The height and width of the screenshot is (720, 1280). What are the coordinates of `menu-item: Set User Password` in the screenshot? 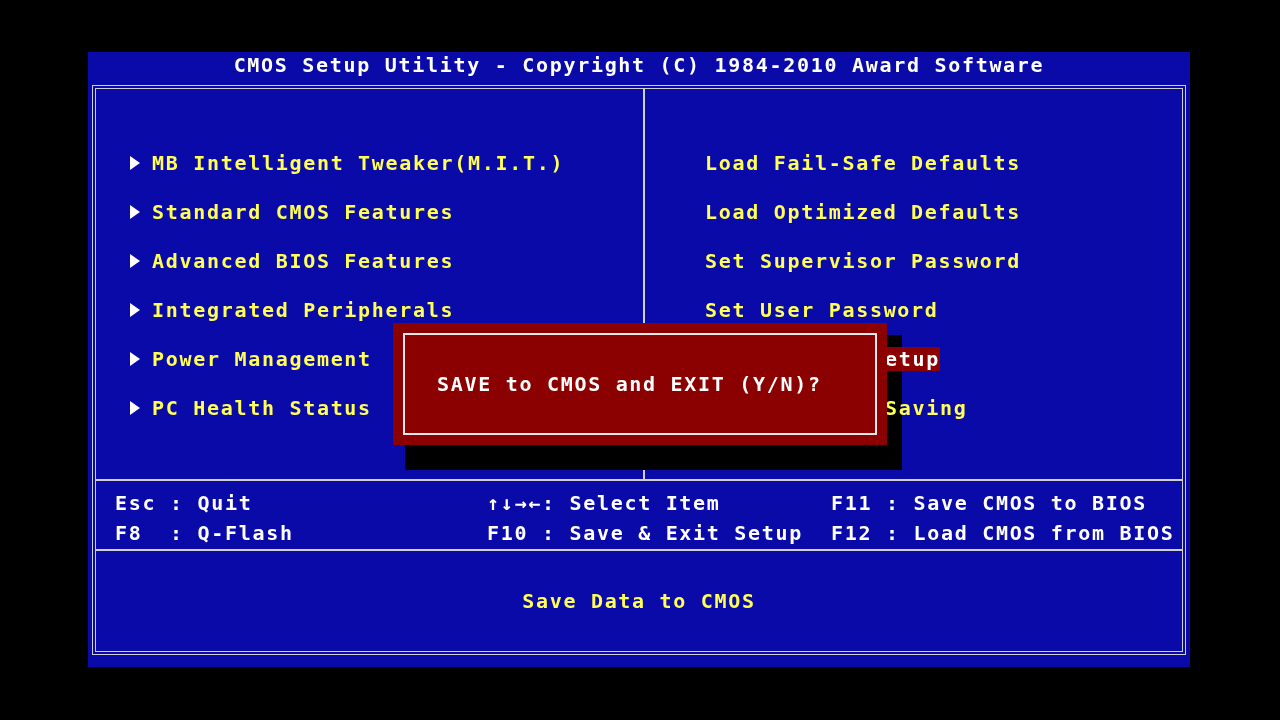 It's located at (822, 310).